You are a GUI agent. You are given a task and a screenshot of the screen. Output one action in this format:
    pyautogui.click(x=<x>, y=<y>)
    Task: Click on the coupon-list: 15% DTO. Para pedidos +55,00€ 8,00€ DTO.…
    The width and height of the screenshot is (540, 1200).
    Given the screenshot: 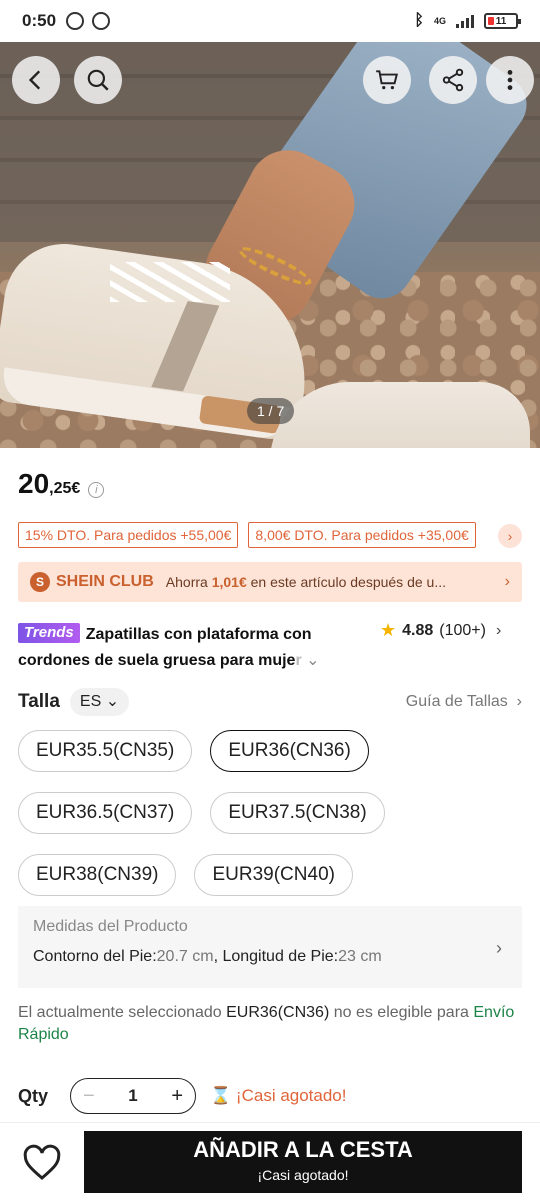 What is the action you would take?
    pyautogui.click(x=247, y=535)
    